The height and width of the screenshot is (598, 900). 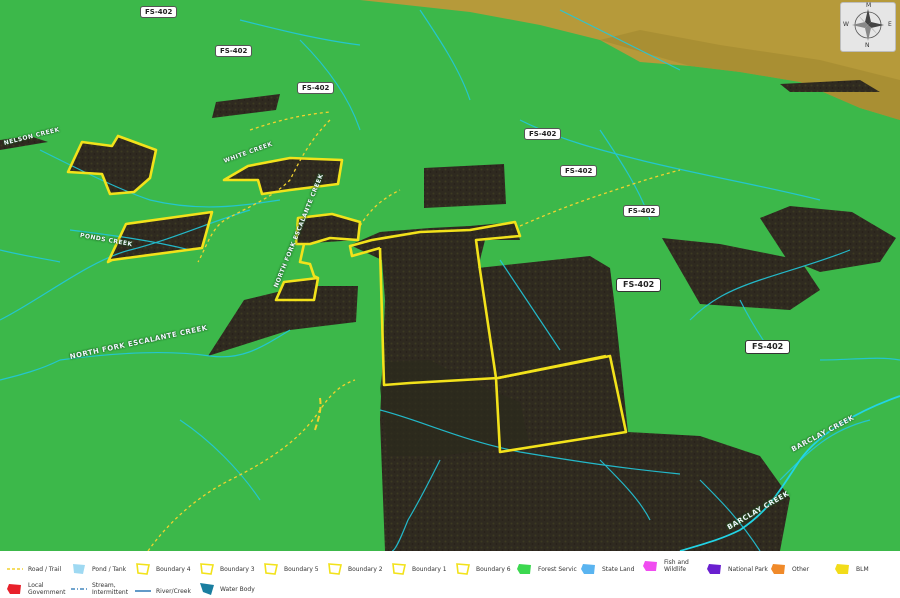 What do you see at coordinates (143, 591) in the screenshot?
I see `solid-line-icon` at bounding box center [143, 591].